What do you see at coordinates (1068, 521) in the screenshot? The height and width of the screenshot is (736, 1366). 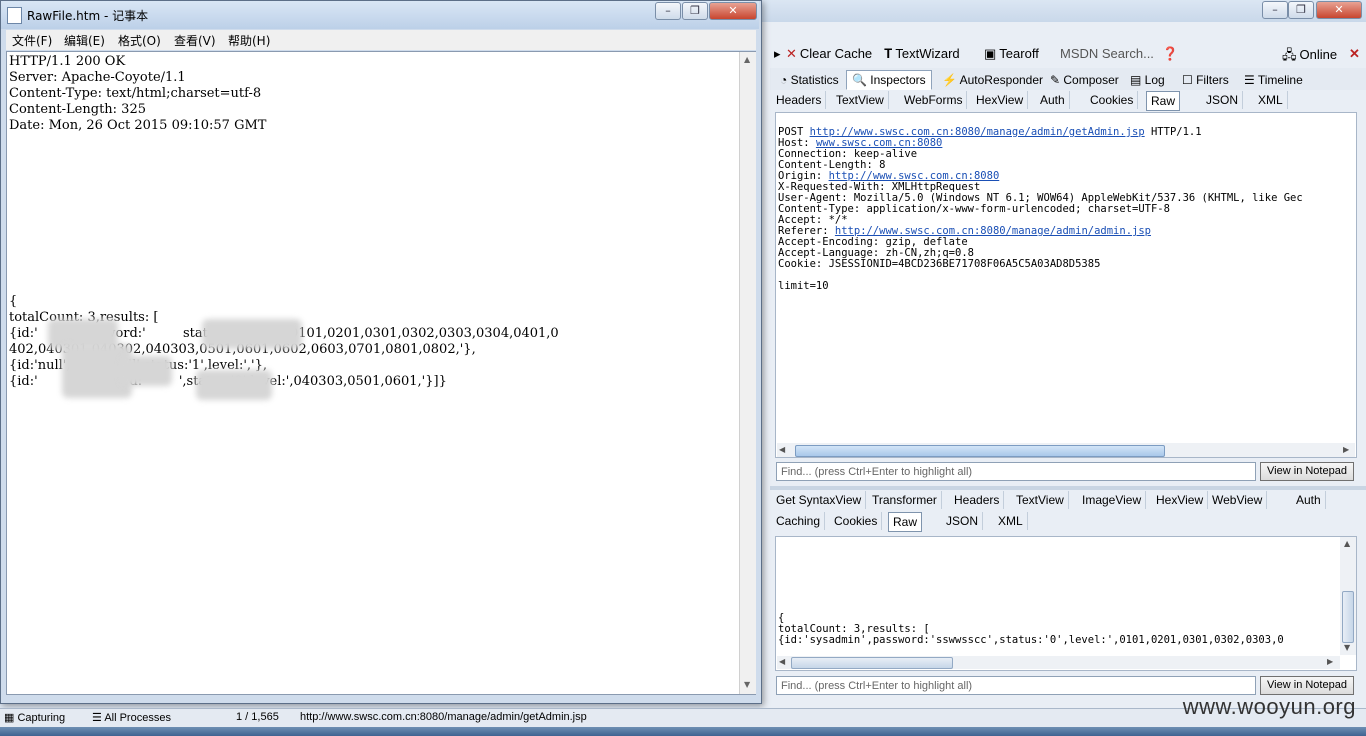 I see `response-tabs-row2: Caching Cookies Raw JSON XML` at bounding box center [1068, 521].